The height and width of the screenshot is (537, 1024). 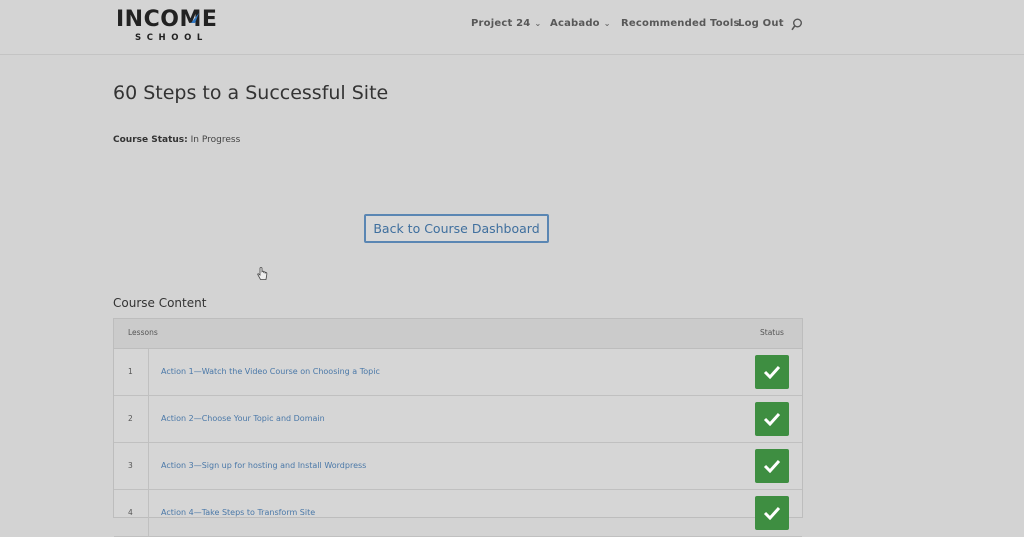 What do you see at coordinates (160, 303) in the screenshot?
I see `course-content-heading: Course Content` at bounding box center [160, 303].